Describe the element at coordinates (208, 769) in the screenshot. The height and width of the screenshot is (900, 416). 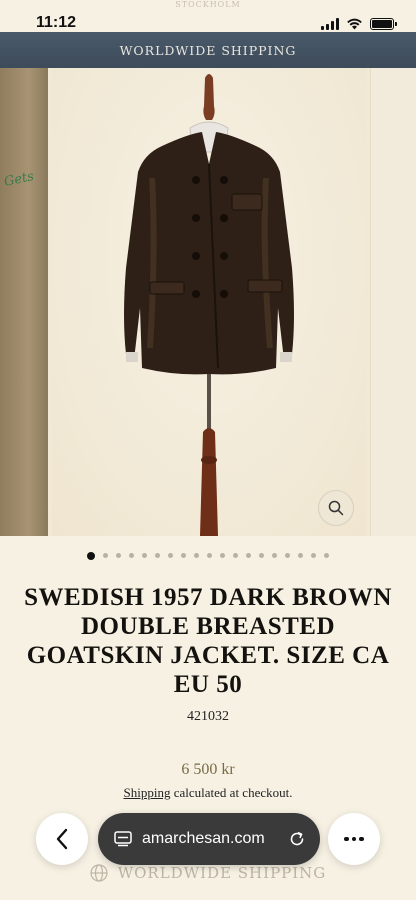
I see `product-price: 6 500 kr` at that location.